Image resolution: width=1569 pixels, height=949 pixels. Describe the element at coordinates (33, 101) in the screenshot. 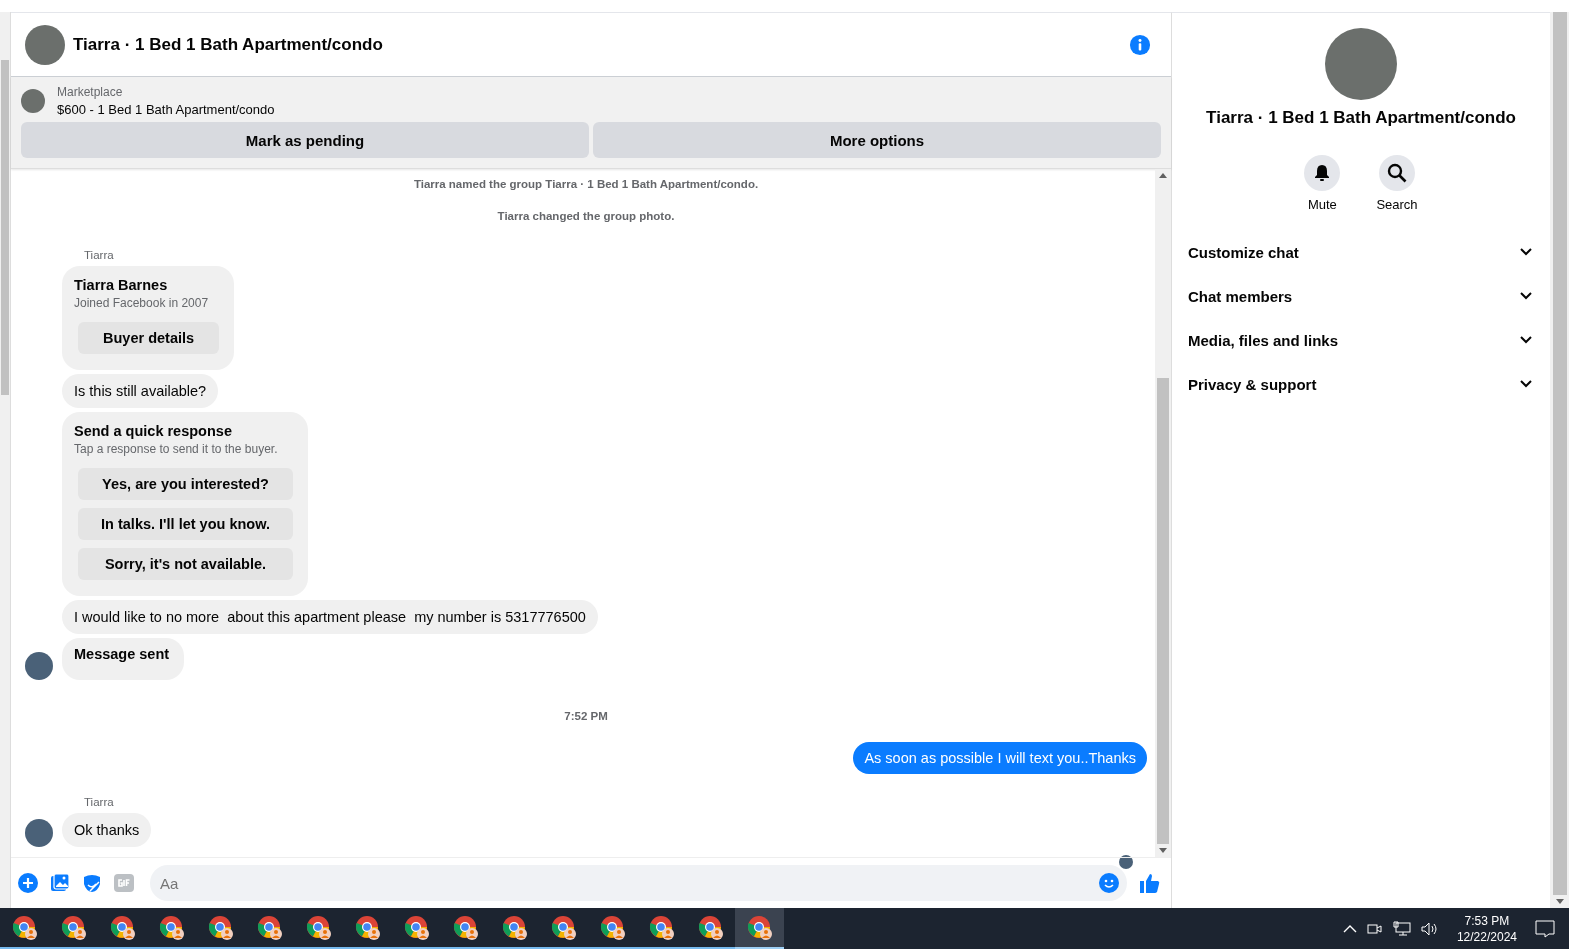

I see `listing-photo` at that location.